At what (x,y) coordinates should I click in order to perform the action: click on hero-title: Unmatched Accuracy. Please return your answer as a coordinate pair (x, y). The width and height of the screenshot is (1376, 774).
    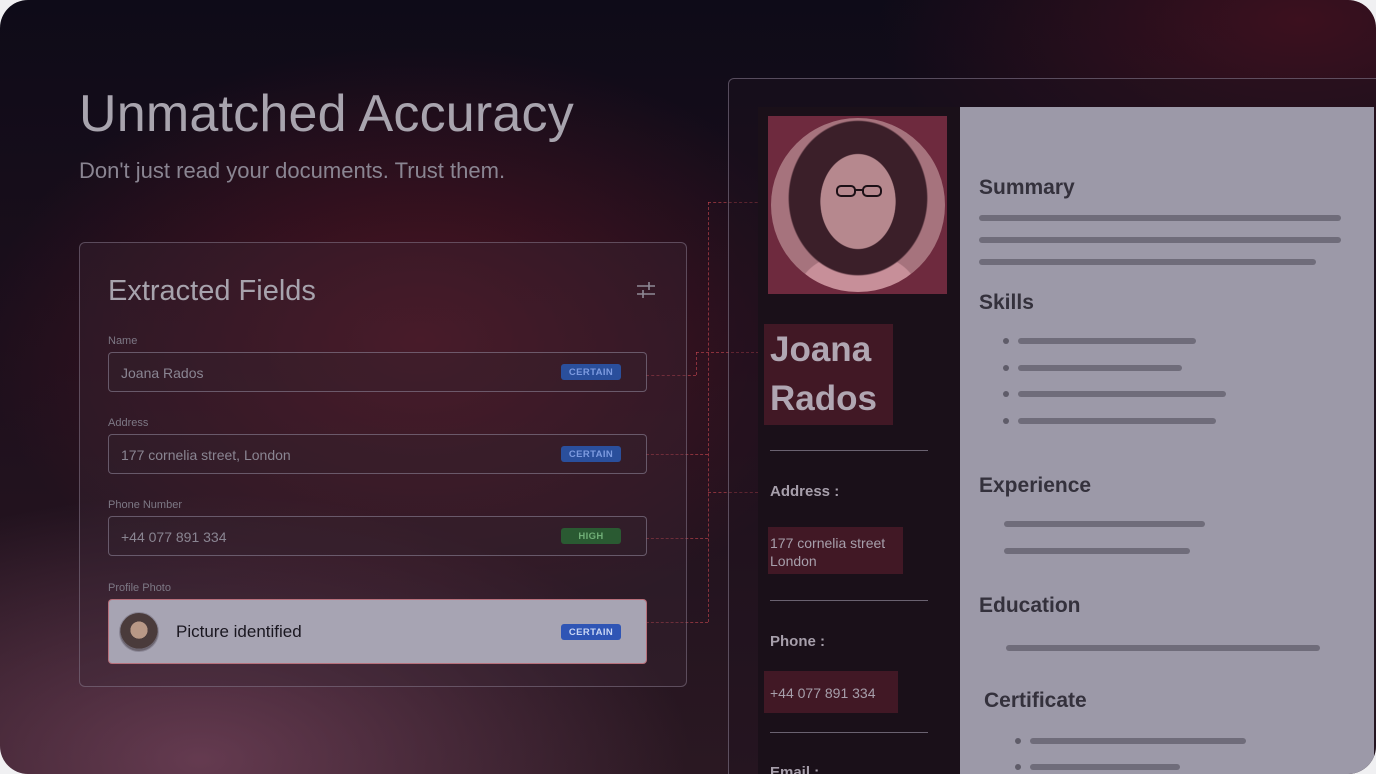
    Looking at the image, I should click on (326, 114).